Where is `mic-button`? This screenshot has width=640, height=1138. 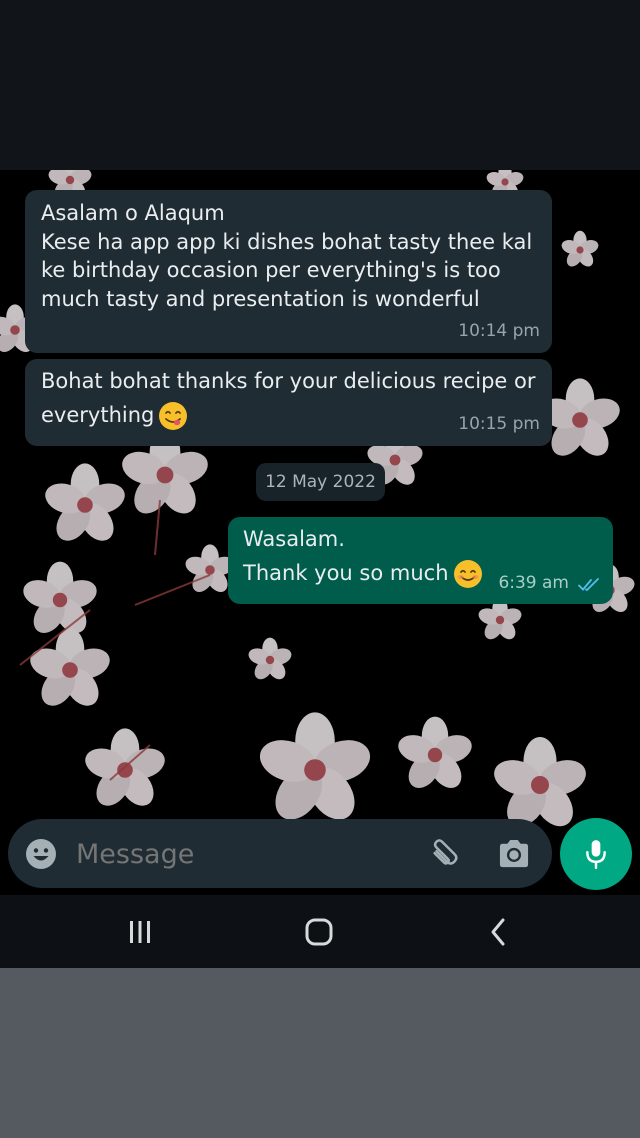 mic-button is located at coordinates (596, 854).